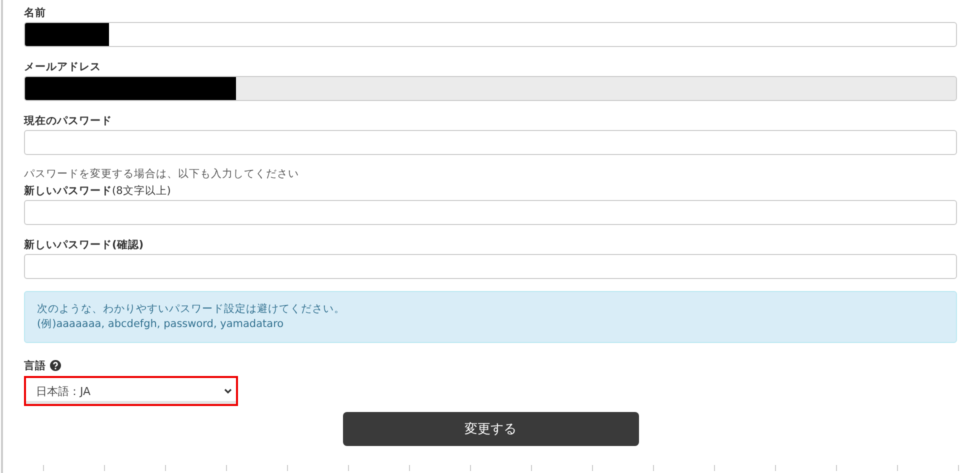  Describe the element at coordinates (35, 13) in the screenshot. I see `field-label: 名前` at that location.